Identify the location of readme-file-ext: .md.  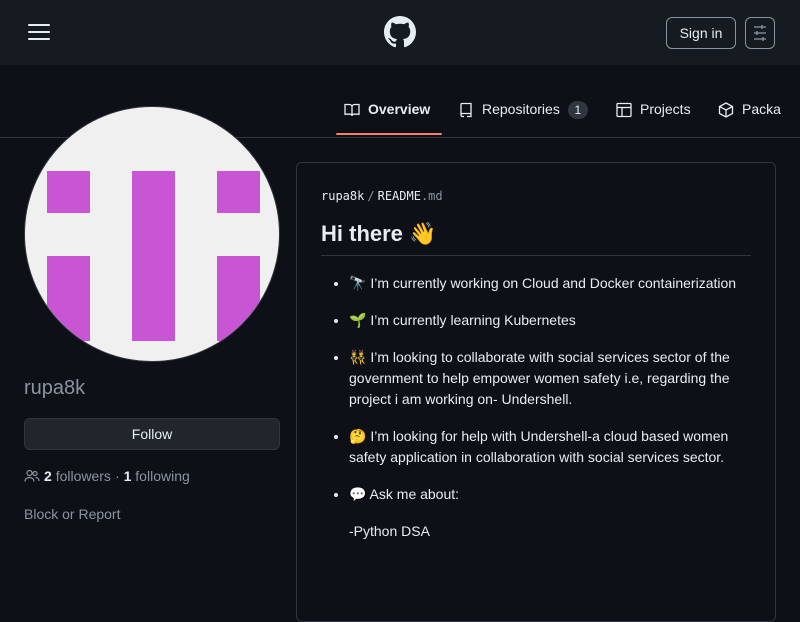
(431, 196).